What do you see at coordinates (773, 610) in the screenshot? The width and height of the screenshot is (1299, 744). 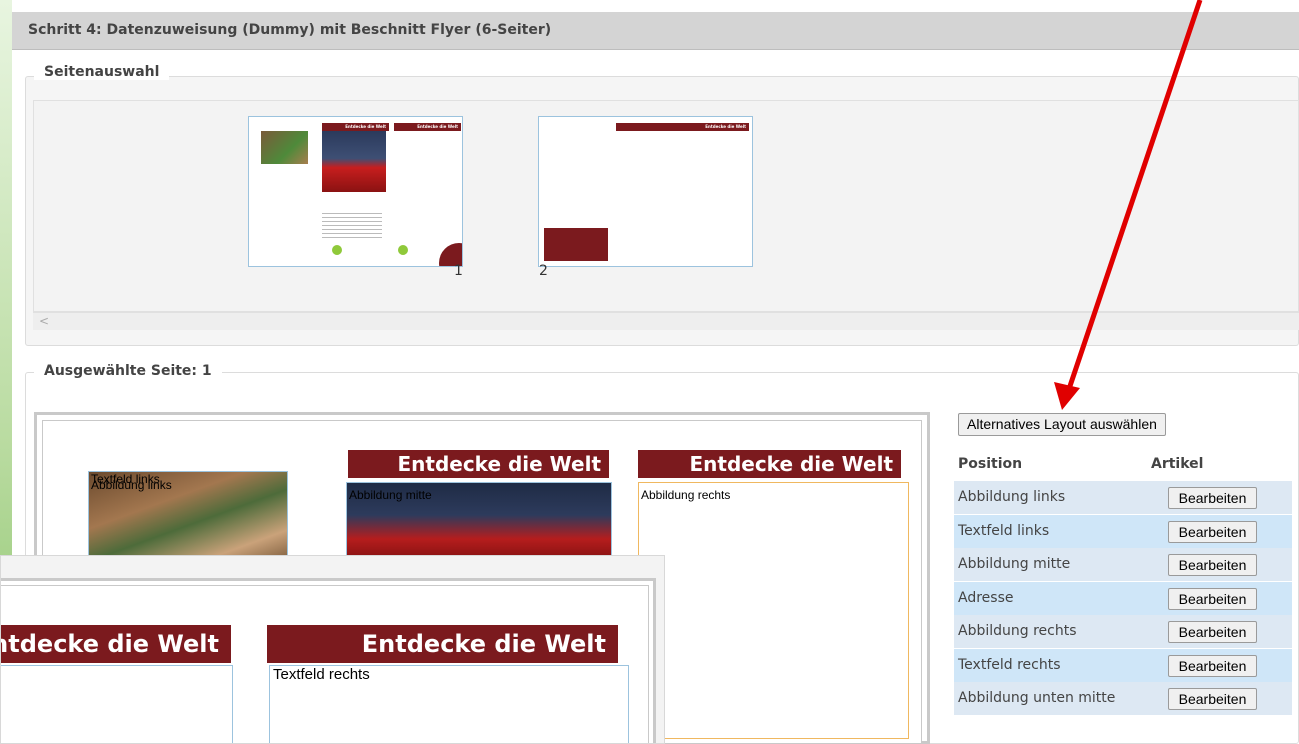 I see `field-abbildung-rechts: Abbildung rechts` at bounding box center [773, 610].